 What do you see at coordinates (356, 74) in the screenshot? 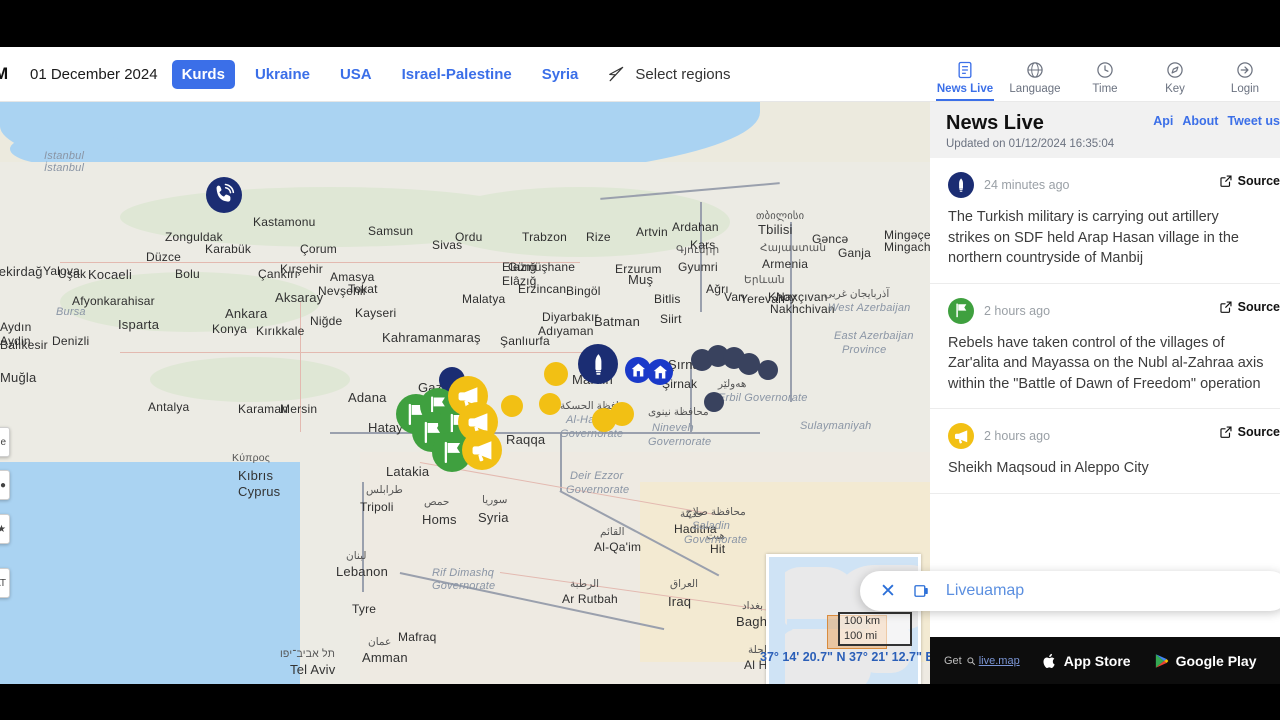
I see `nav-tab-usa: USA` at bounding box center [356, 74].